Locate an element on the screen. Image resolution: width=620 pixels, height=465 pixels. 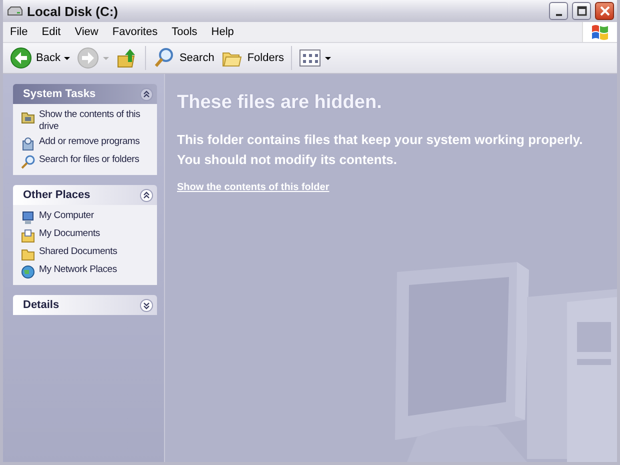
panel-header: Other Places is located at coordinates (85, 195).